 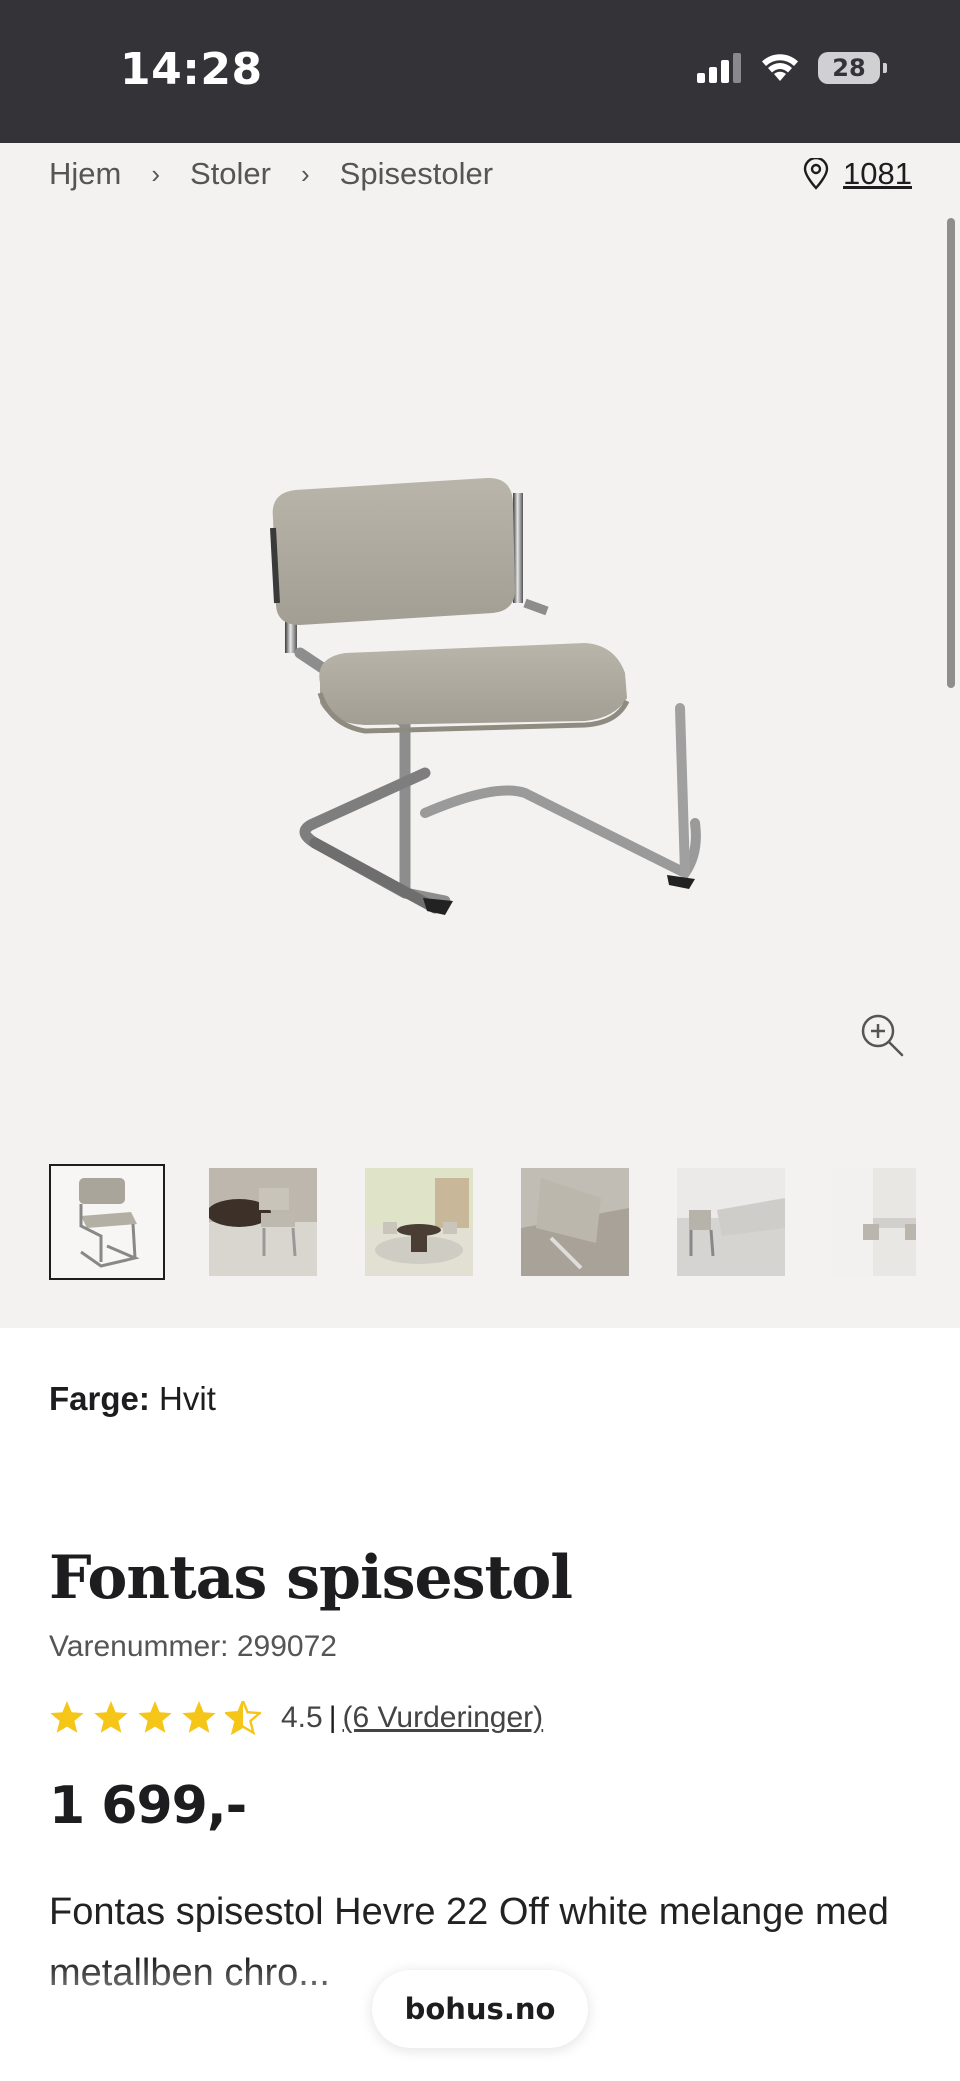 I want to click on browser-url: bohus.no, so click(x=480, y=2009).